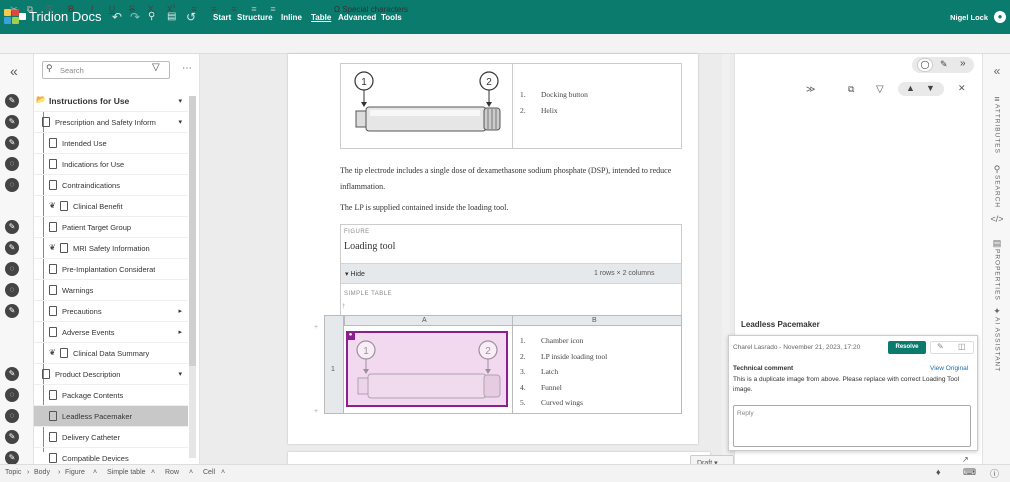  I want to click on strikethrough-icon: S, so click(132, 9).